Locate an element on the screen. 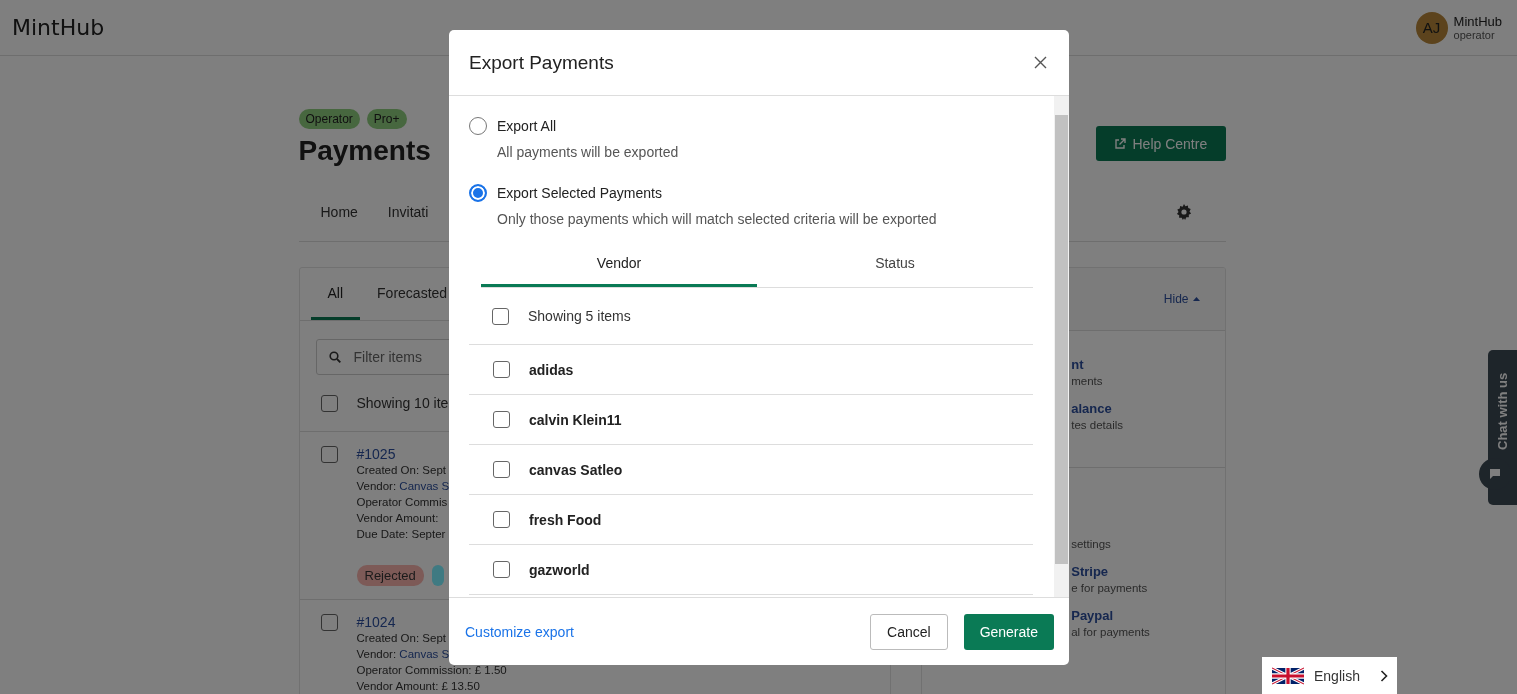 This screenshot has height=694, width=1517. nav-tab: Home is located at coordinates (339, 212).